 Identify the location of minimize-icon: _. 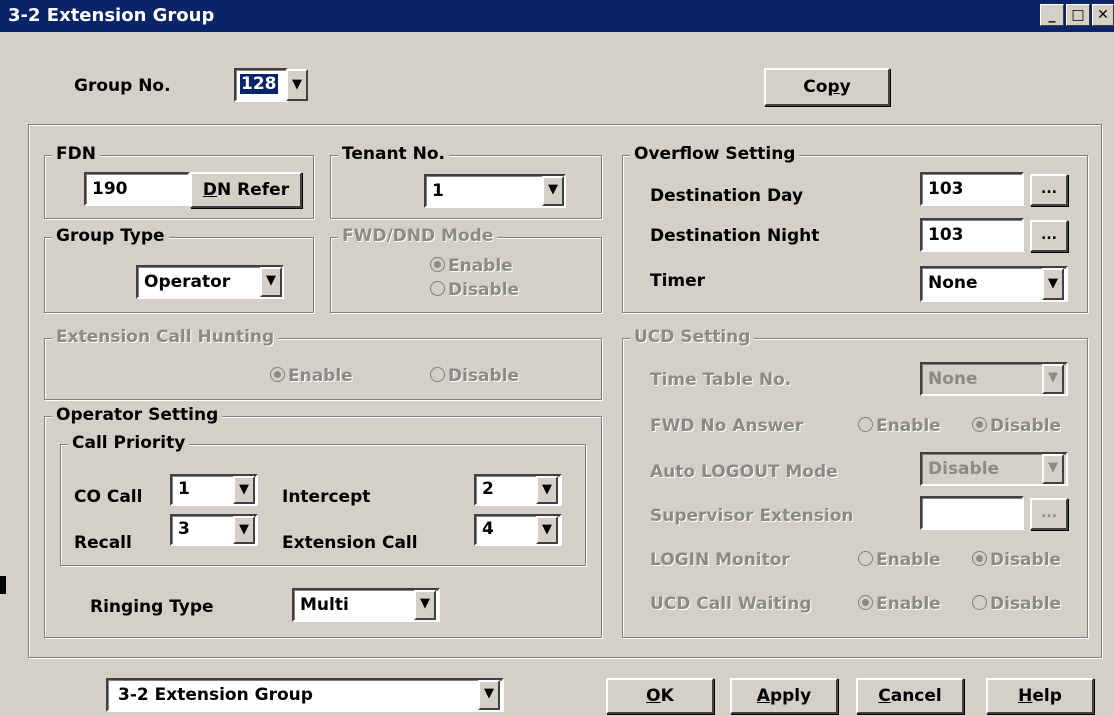
(1052, 15).